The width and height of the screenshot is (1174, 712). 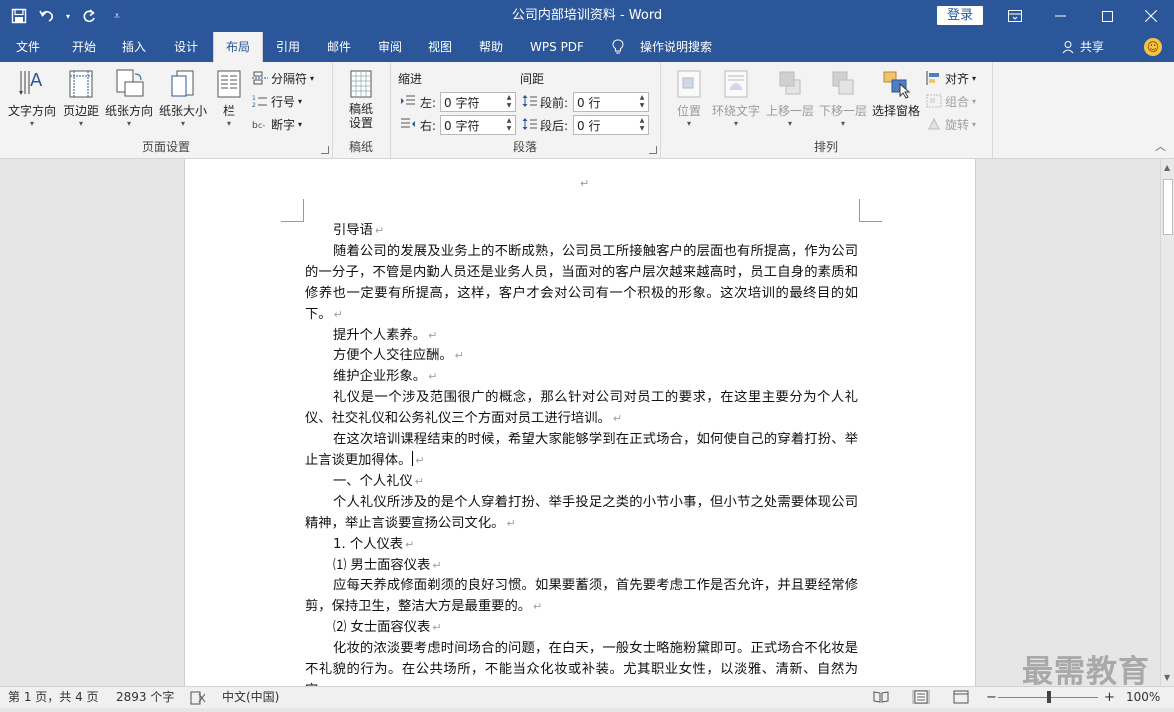 What do you see at coordinates (1068, 47) in the screenshot?
I see `person-icon` at bounding box center [1068, 47].